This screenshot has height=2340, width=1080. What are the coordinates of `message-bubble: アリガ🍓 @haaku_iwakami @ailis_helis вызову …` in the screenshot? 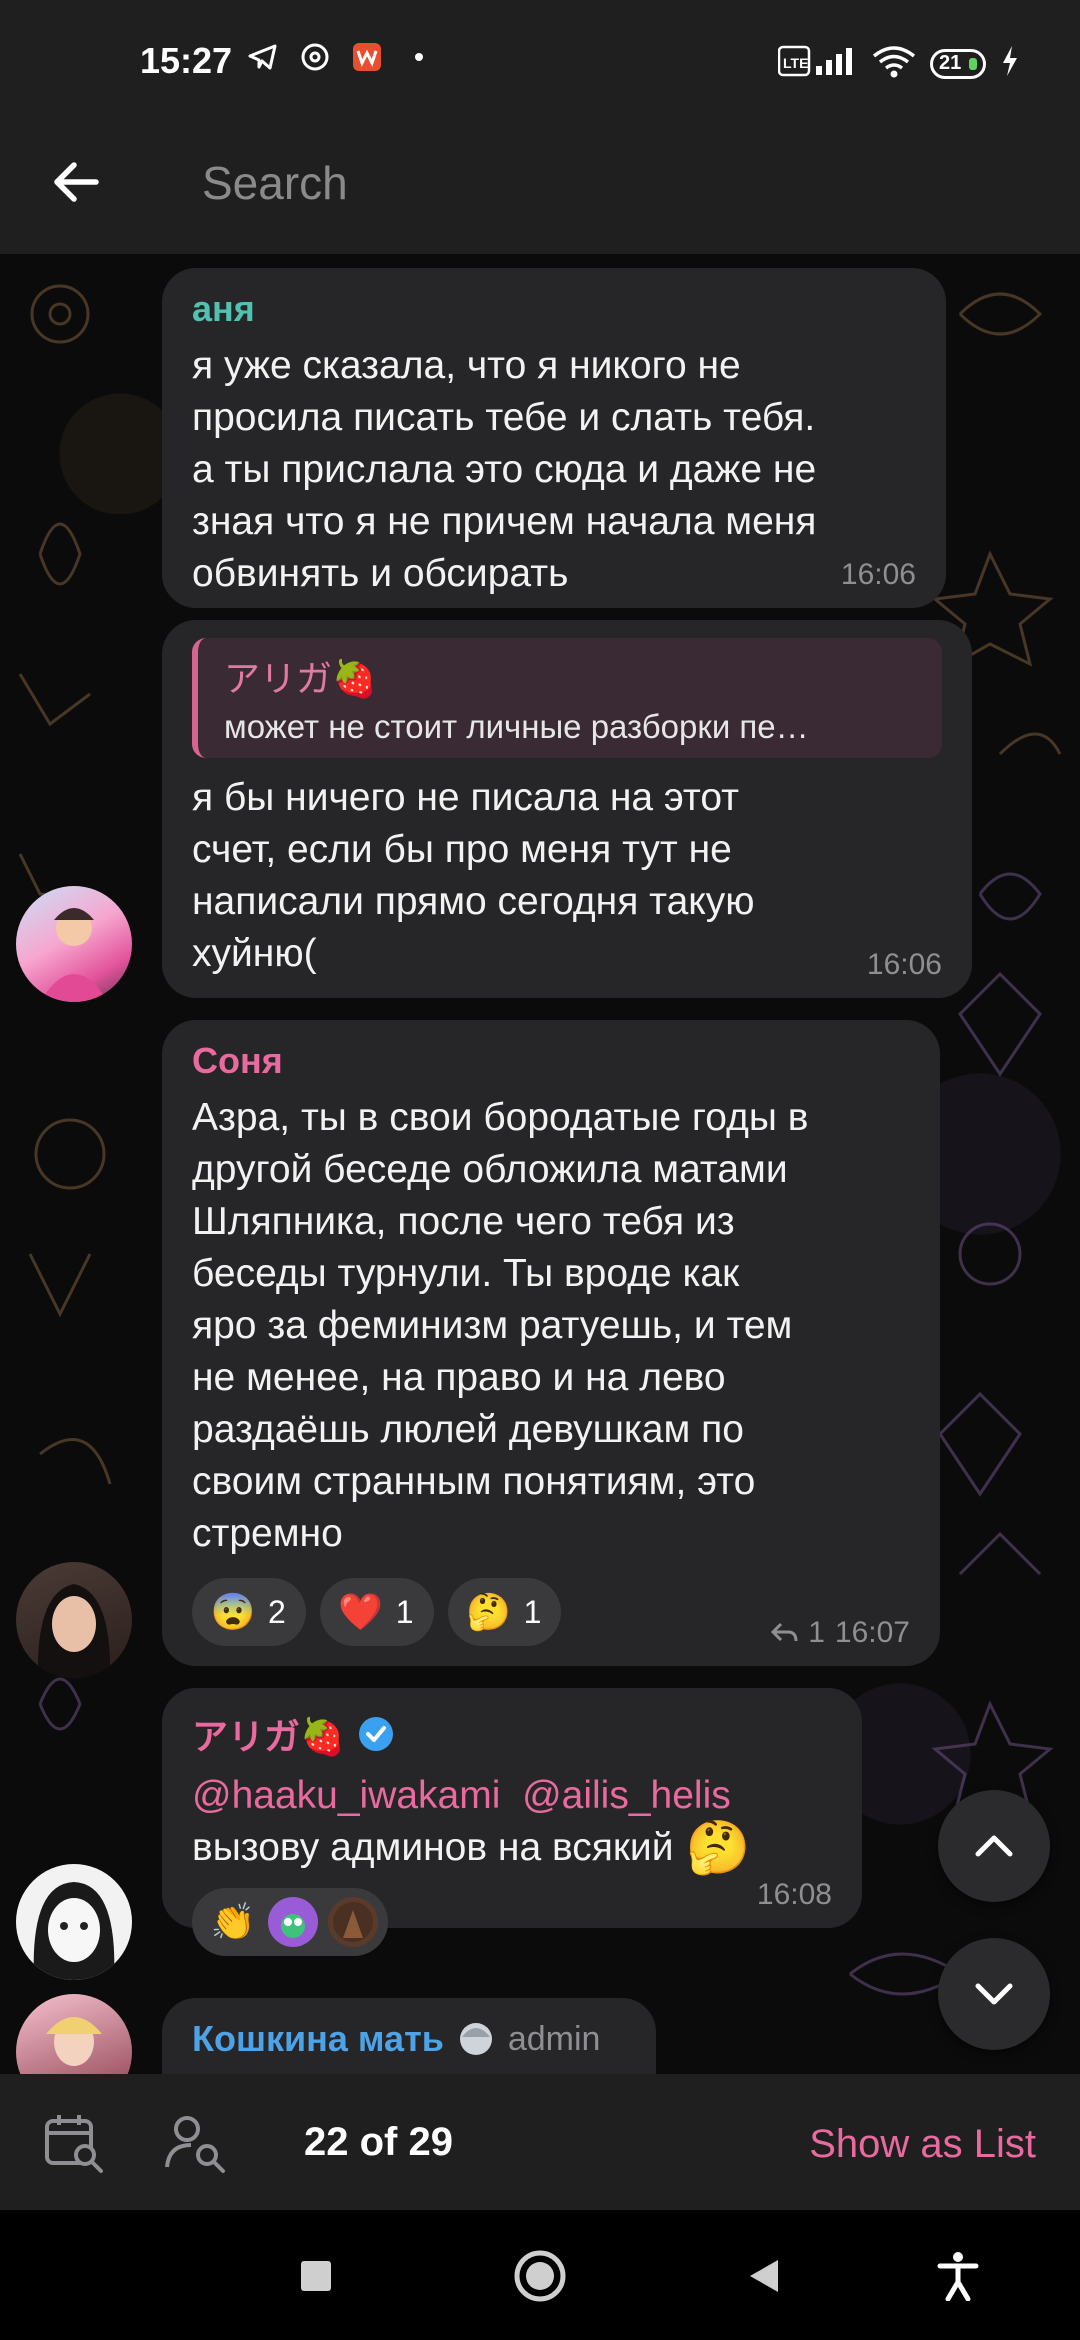 It's located at (512, 1822).